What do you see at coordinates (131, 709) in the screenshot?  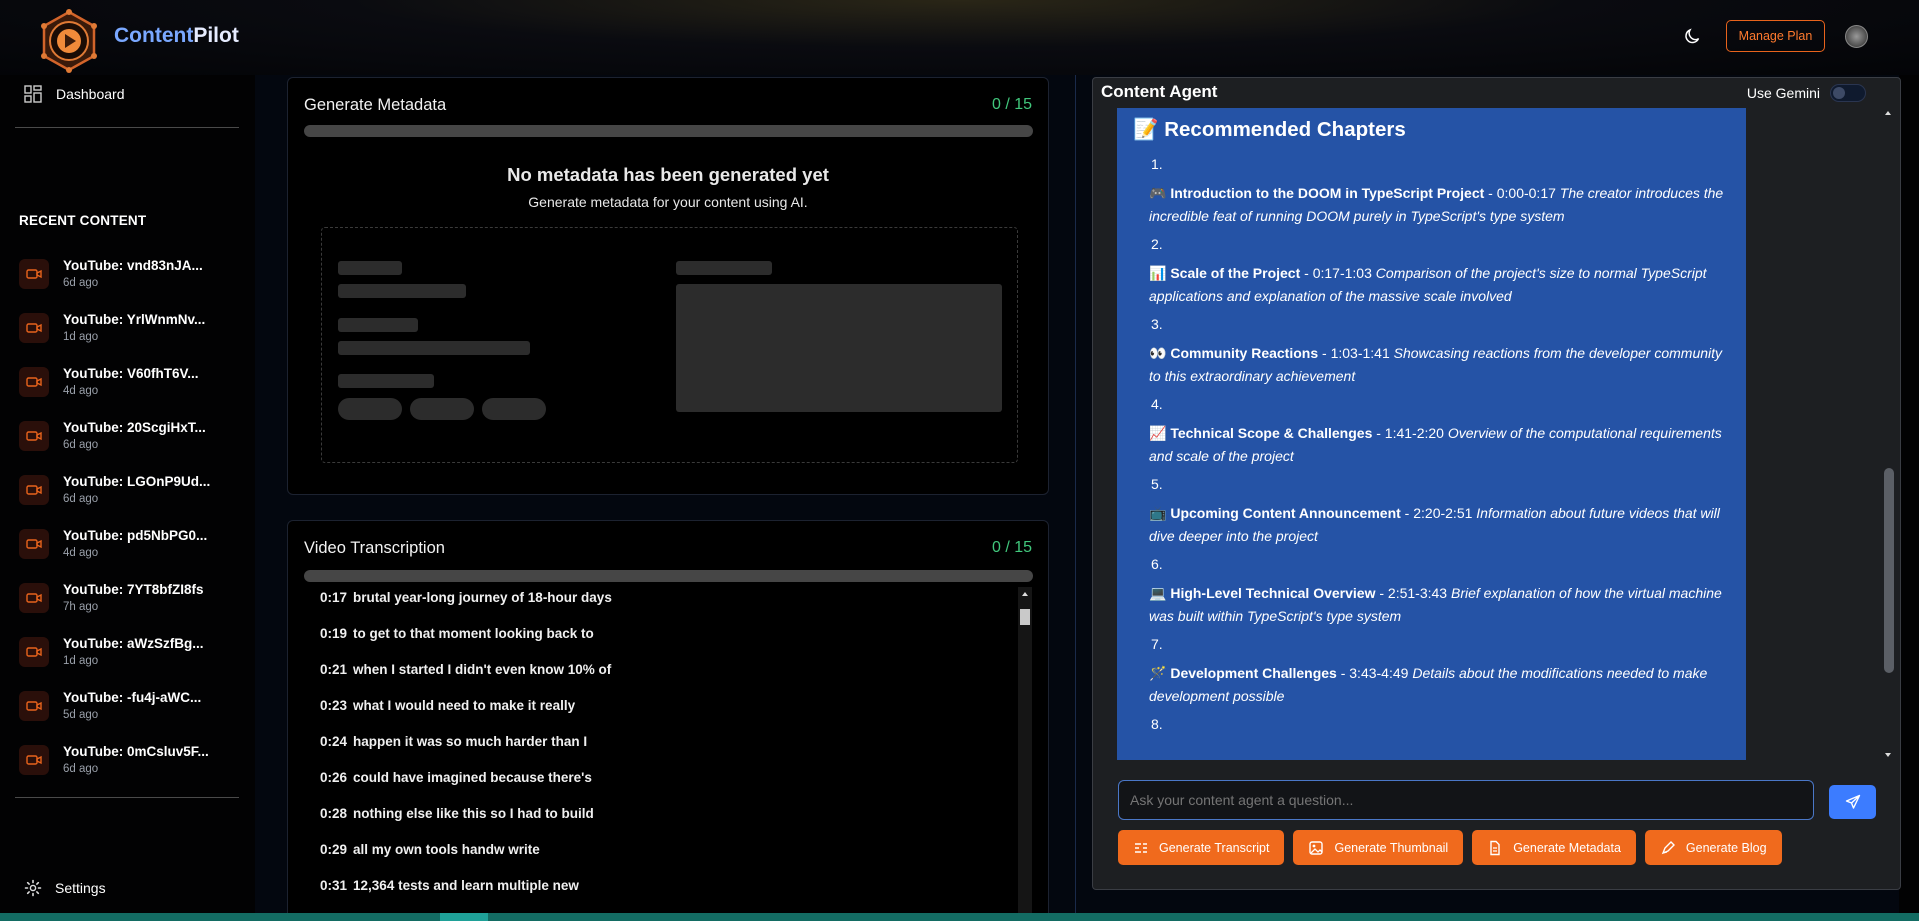 I see `recent-content-item: YouTube: -fu4j-aWC... 5d ago` at bounding box center [131, 709].